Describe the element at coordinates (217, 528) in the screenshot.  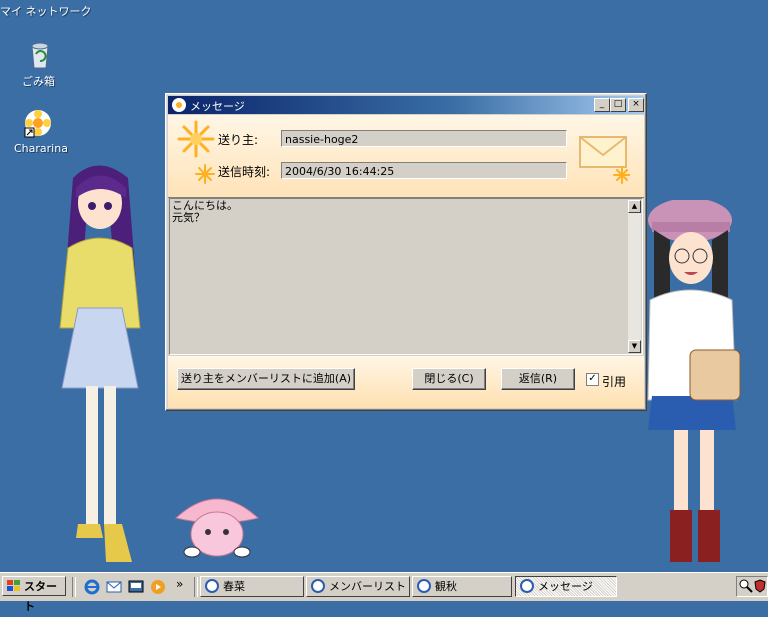
I see `mushroom-mascot` at that location.